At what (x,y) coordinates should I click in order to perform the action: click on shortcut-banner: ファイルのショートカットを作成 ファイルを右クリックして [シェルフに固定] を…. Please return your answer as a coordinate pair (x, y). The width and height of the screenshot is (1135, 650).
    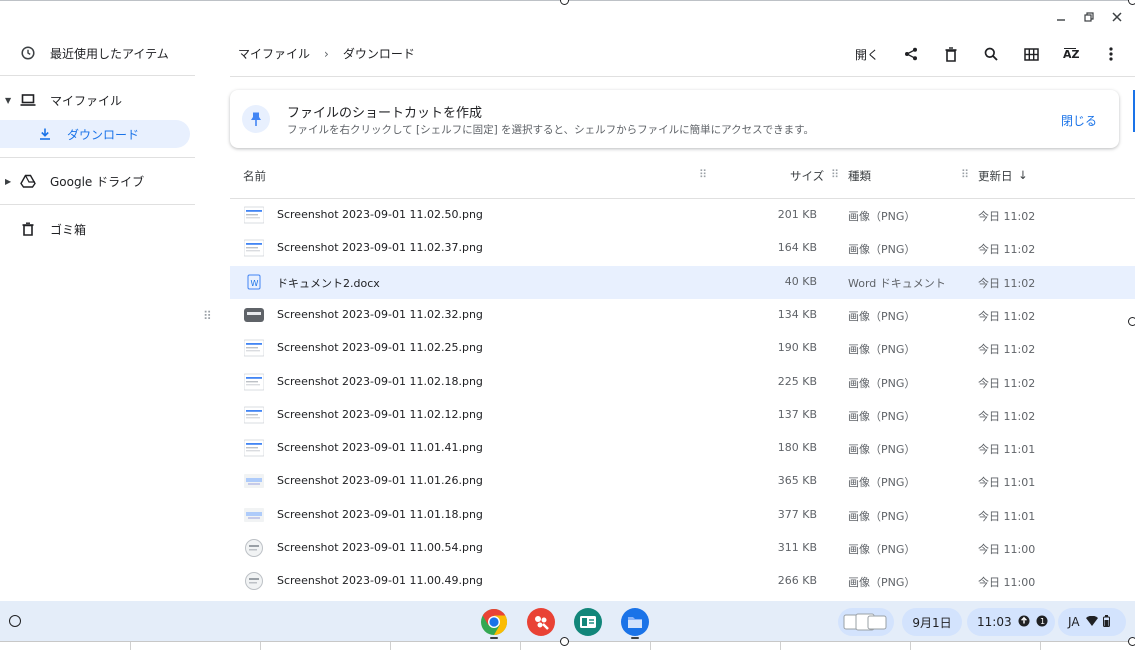
    Looking at the image, I should click on (674, 119).